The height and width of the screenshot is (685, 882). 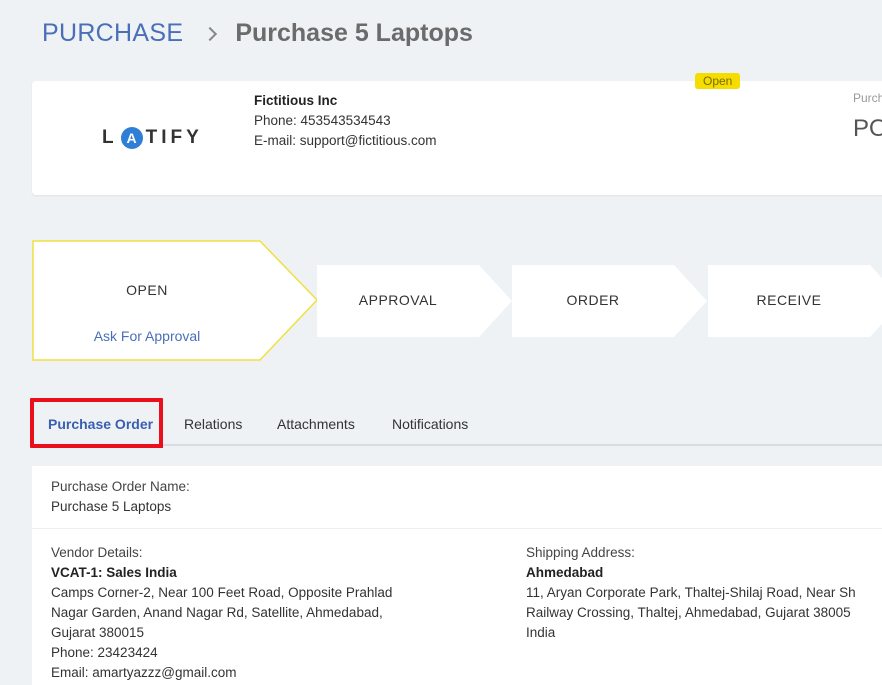 I want to click on company-logo: L A TIFY, so click(x=152, y=138).